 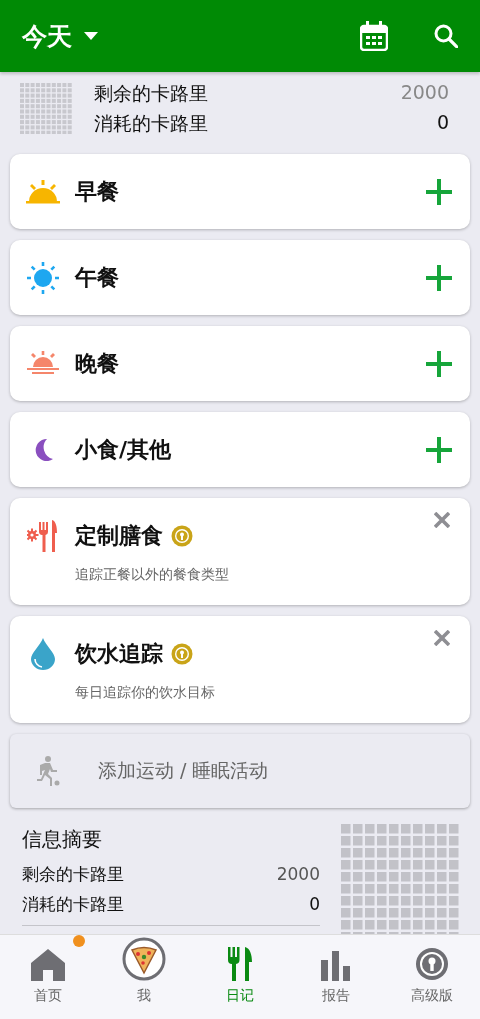 I want to click on calorie-value: 0, so click(x=442, y=122).